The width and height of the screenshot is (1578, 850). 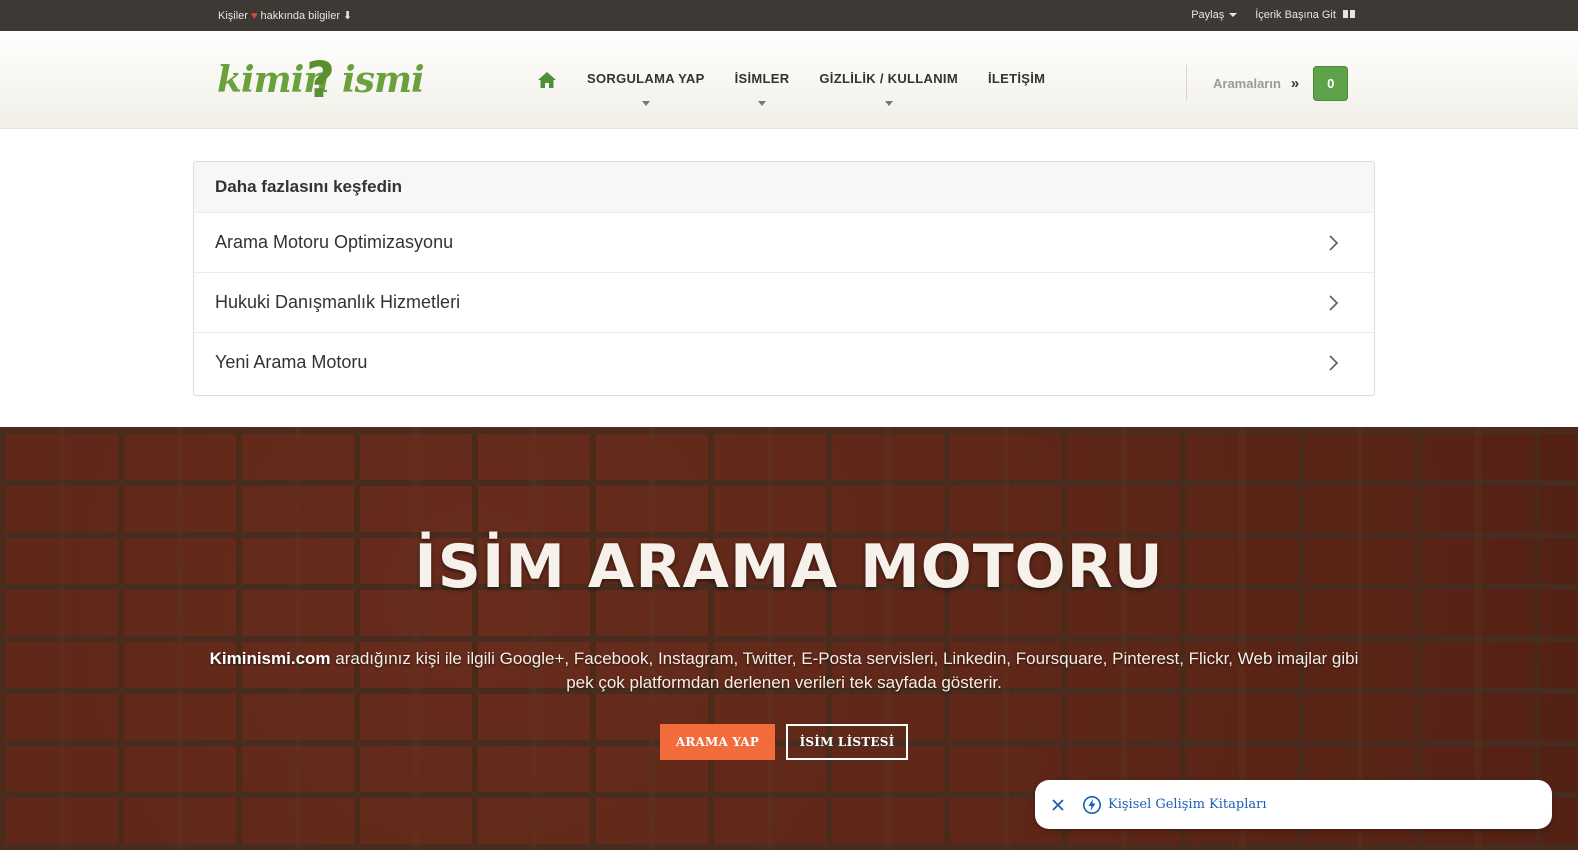 I want to click on ad-suggestion-bar: Kişisel Gelişim Kitapları, so click(x=1293, y=804).